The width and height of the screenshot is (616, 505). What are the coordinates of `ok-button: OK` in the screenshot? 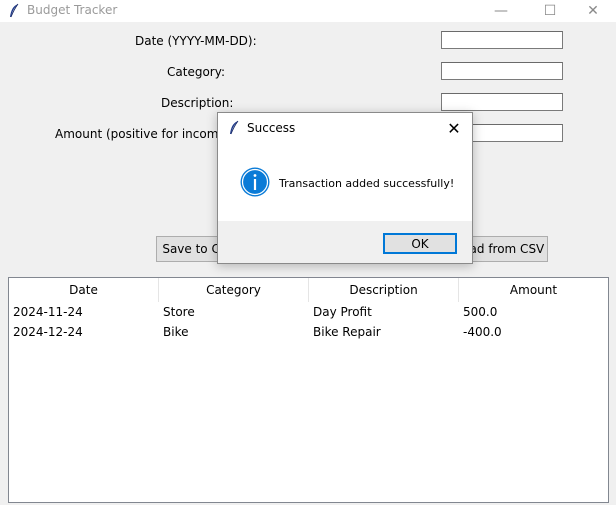 It's located at (420, 243).